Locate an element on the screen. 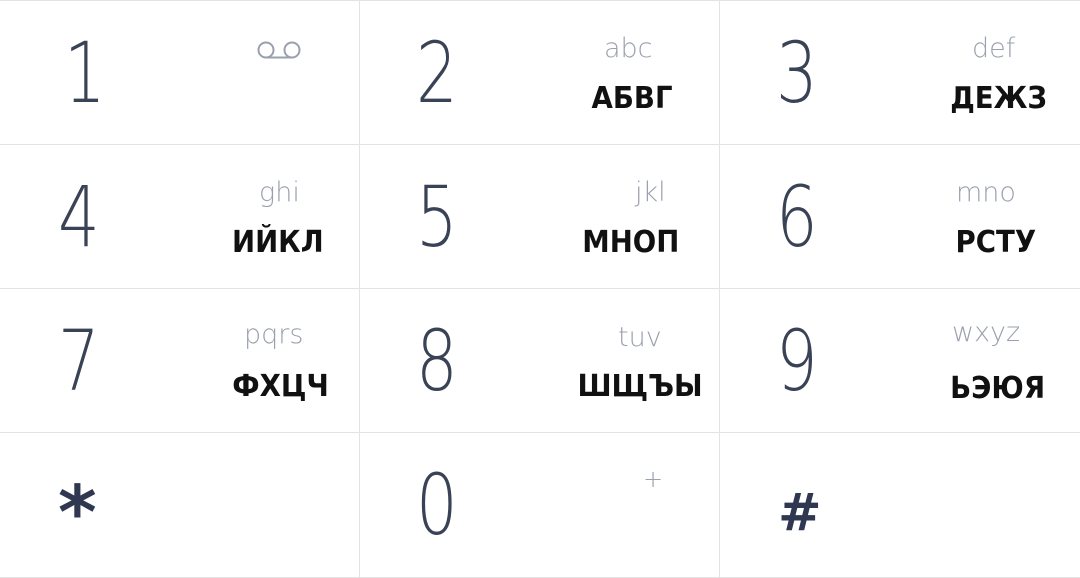  key-digit: 4 is located at coordinates (79, 217).